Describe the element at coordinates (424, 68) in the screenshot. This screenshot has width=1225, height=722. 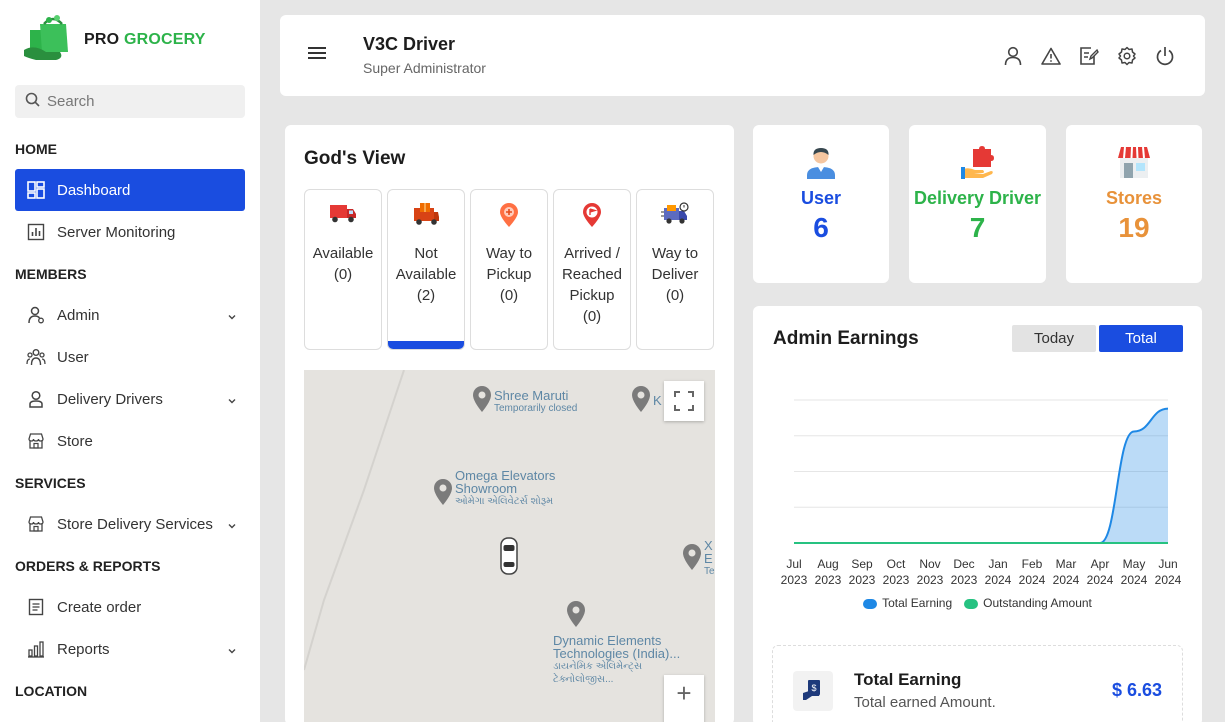
I see `page-subtitle: Super Administrator` at that location.